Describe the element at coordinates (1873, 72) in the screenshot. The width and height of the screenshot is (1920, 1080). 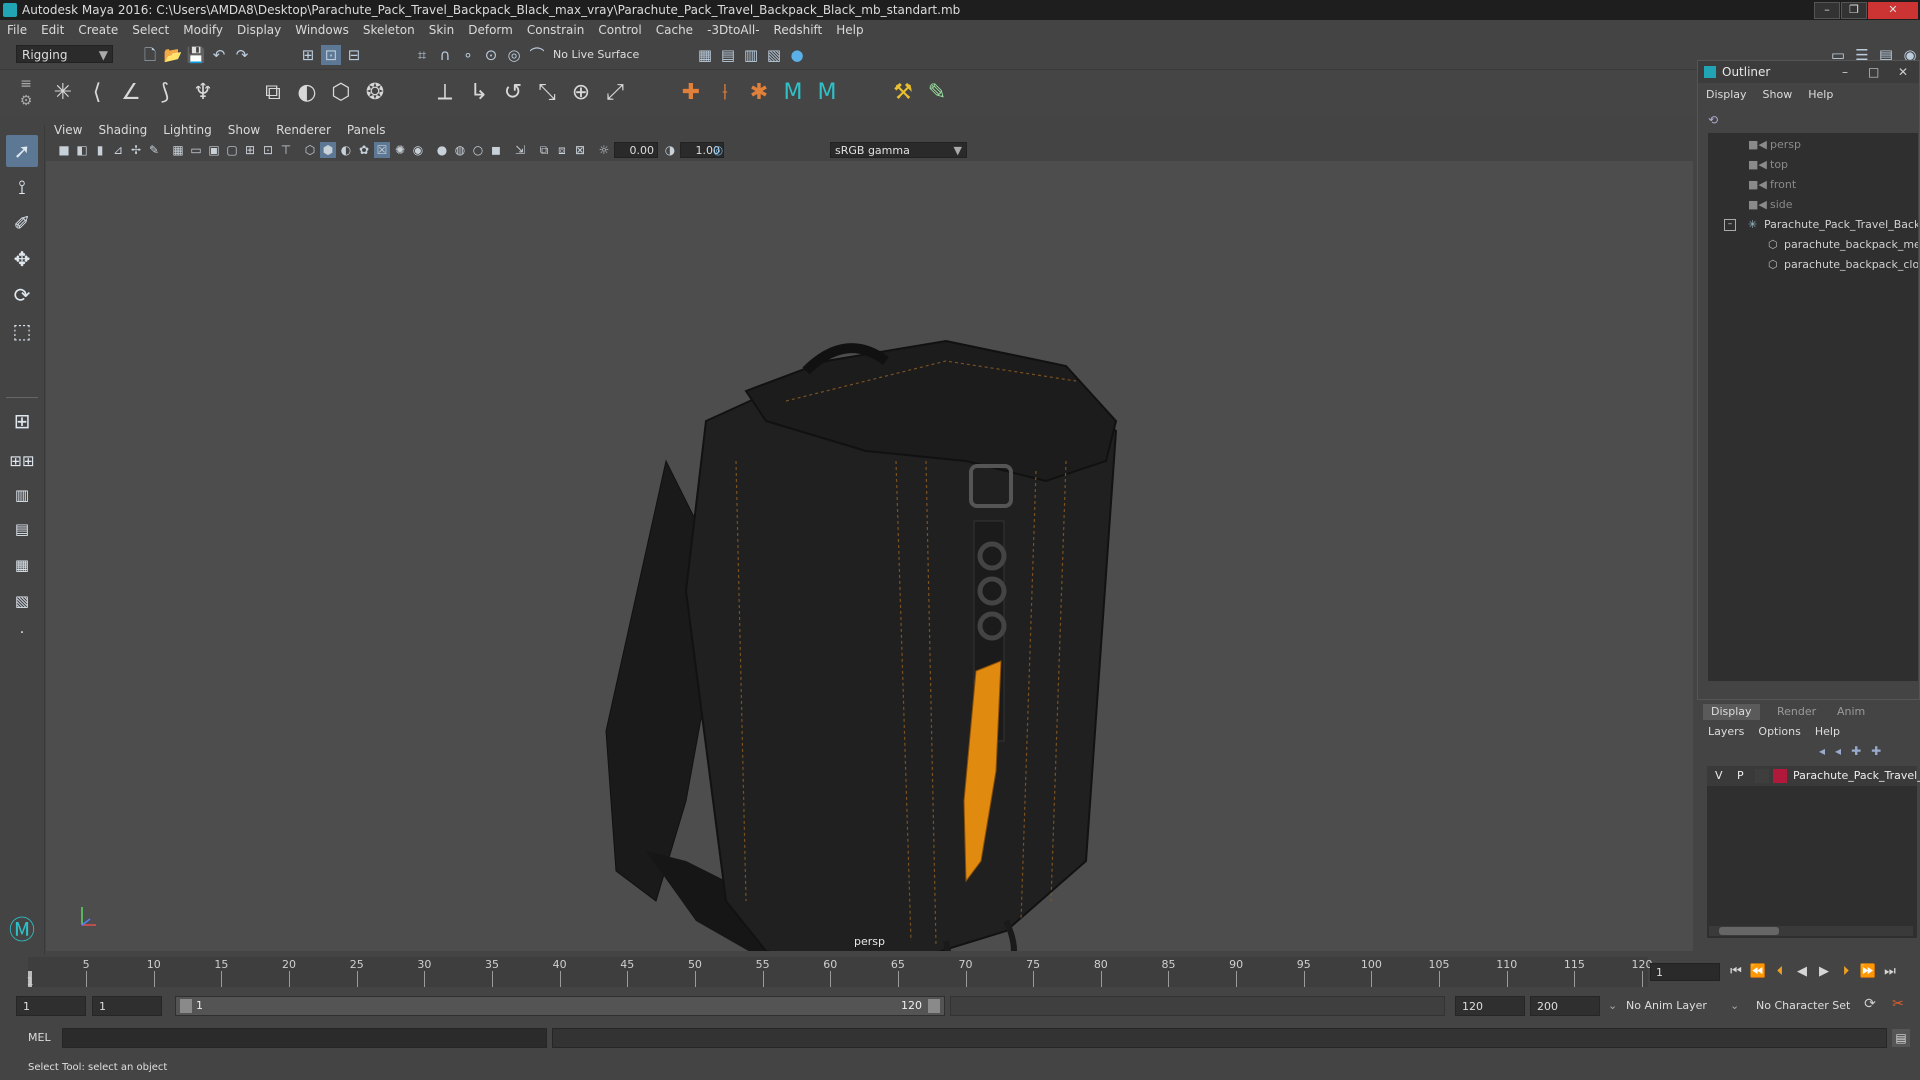
I see `maximize-button: □` at that location.